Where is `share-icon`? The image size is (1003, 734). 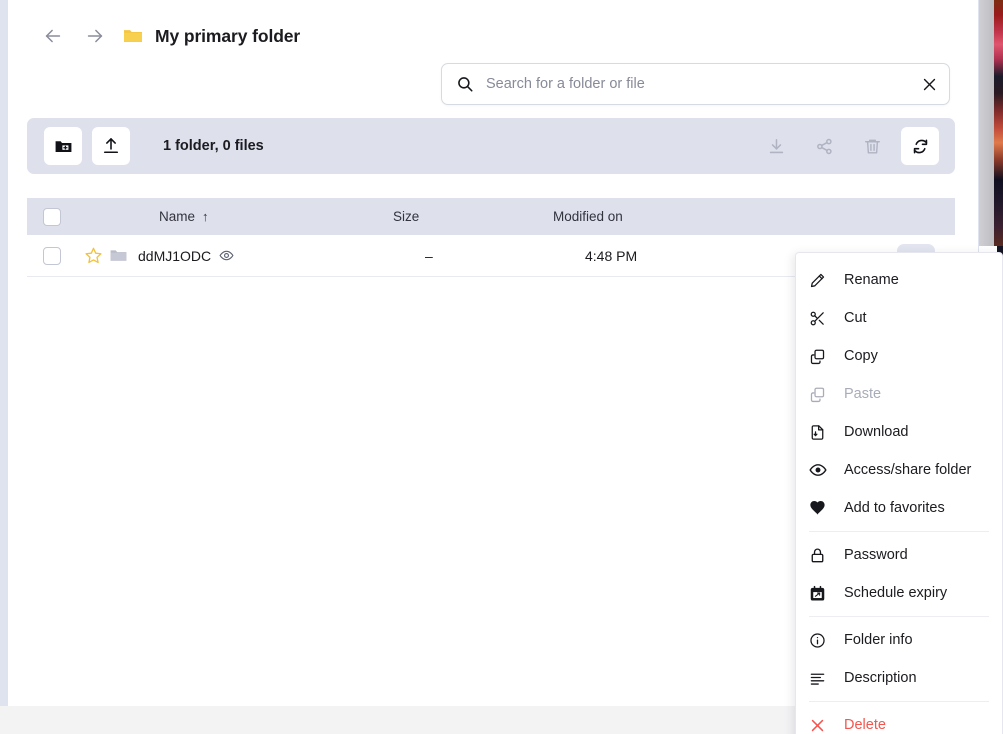
share-icon is located at coordinates (824, 146).